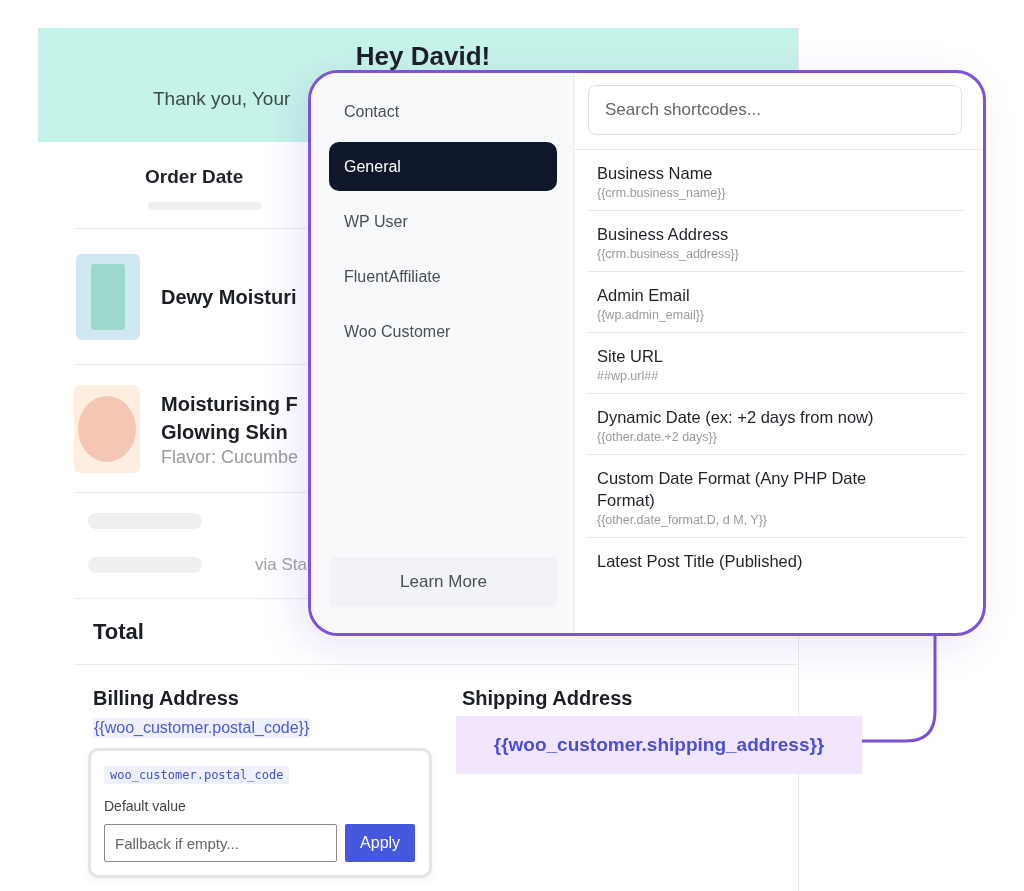 This screenshot has width=1024, height=891. I want to click on shortcode-code: {{other.date_format.D, d M, Y}}, so click(683, 520).